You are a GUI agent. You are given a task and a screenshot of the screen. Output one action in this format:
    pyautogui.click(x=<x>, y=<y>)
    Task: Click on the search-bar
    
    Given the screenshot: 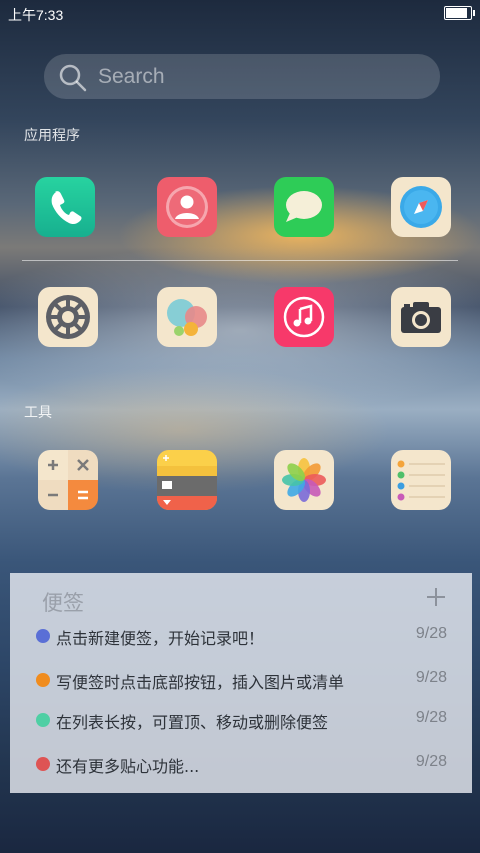 What is the action you would take?
    pyautogui.click(x=242, y=76)
    